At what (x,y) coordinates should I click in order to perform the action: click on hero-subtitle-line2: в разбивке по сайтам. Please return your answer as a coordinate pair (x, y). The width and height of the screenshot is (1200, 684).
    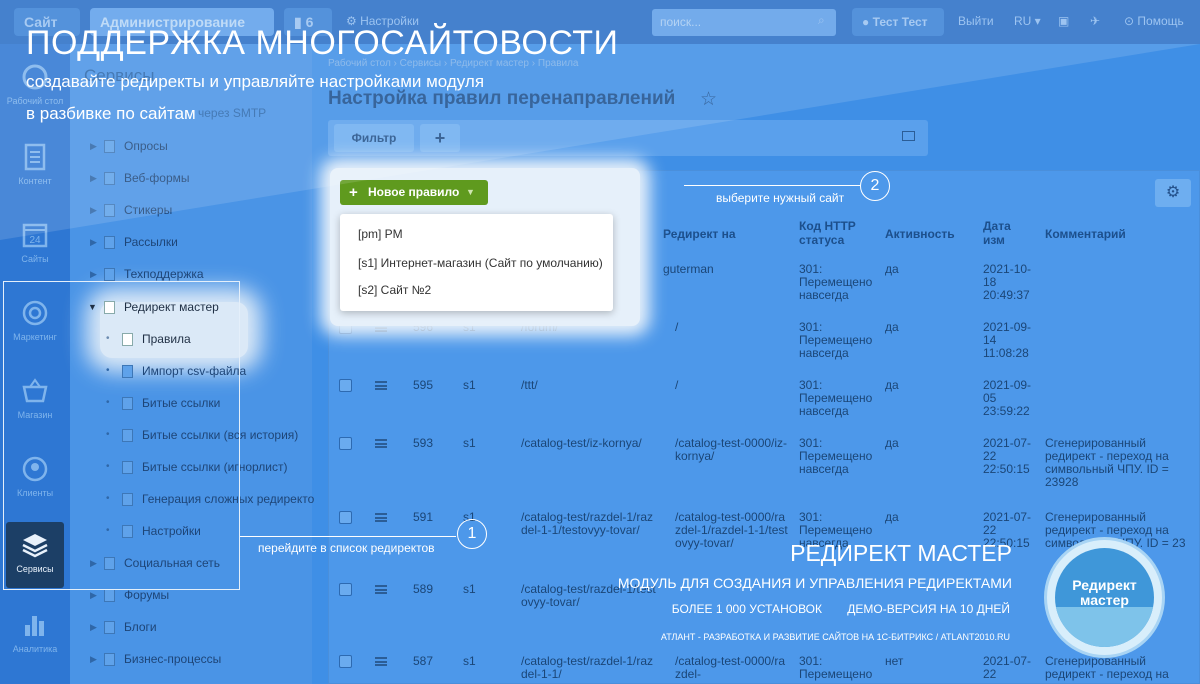
    Looking at the image, I should click on (111, 113).